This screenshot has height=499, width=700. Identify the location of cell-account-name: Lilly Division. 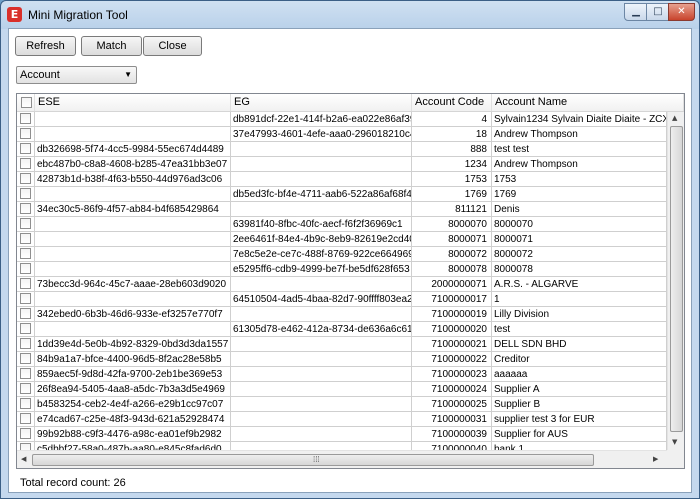
(579, 314).